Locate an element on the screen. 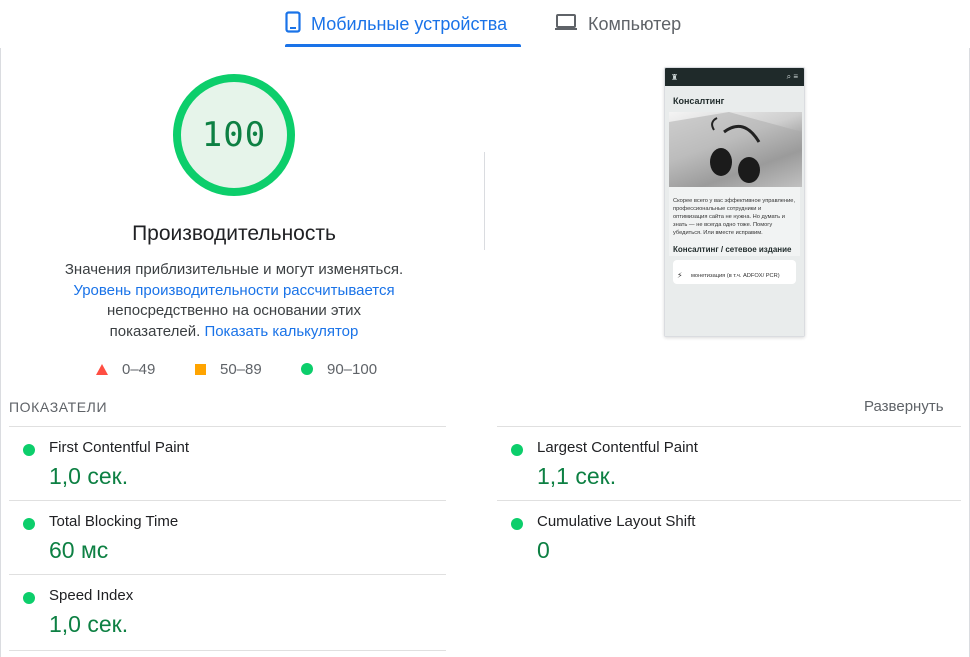 The height and width of the screenshot is (657, 970). square-icon is located at coordinates (200, 369).